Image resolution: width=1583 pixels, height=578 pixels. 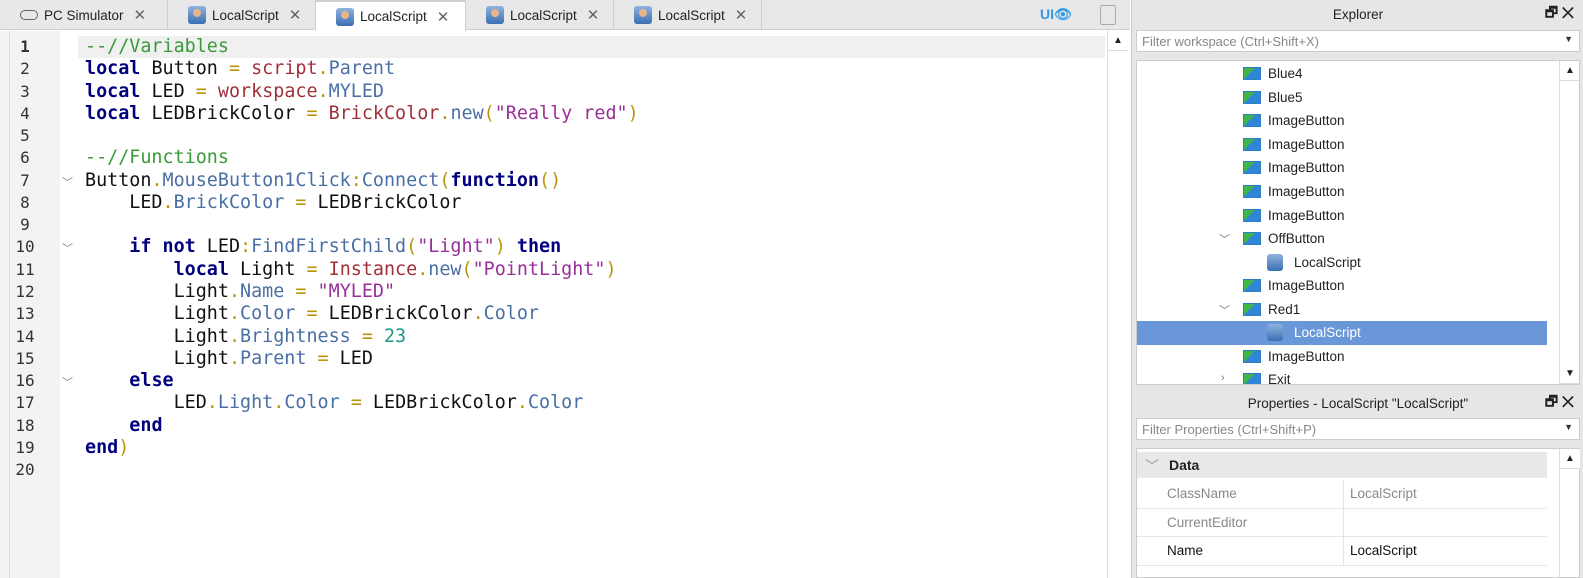 I want to click on code-token: Name, so click(x=262, y=291).